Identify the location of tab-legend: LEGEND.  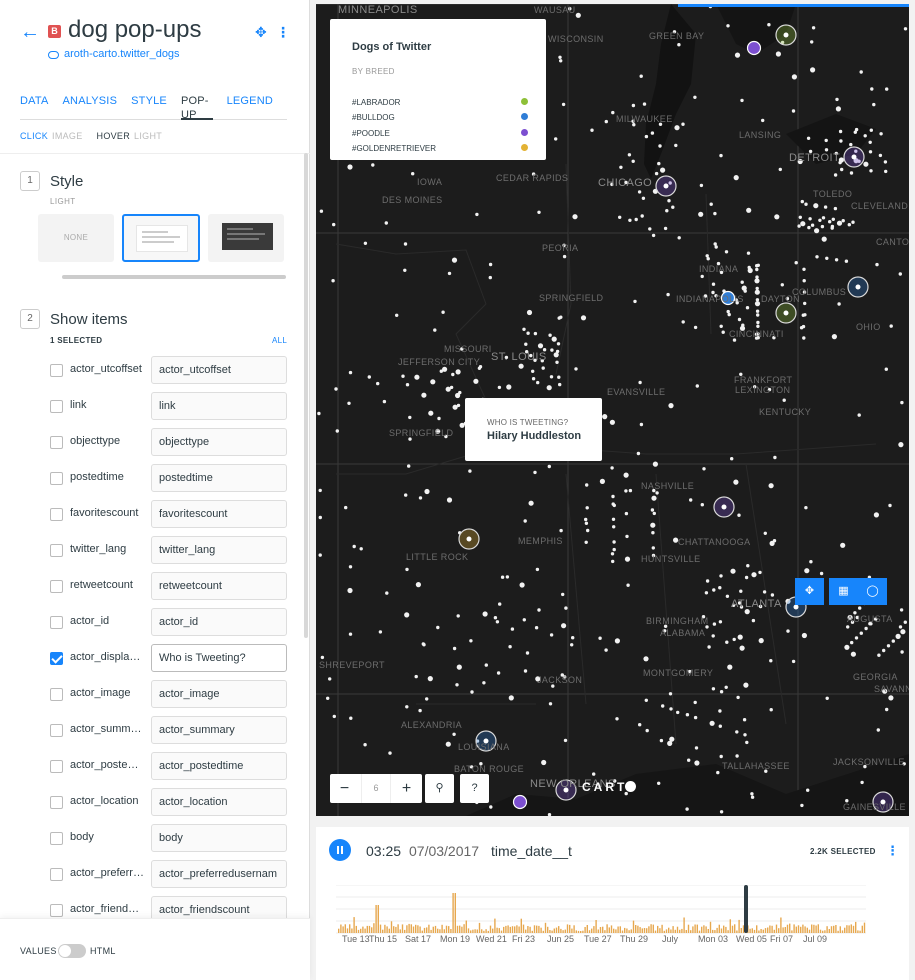
(250, 107).